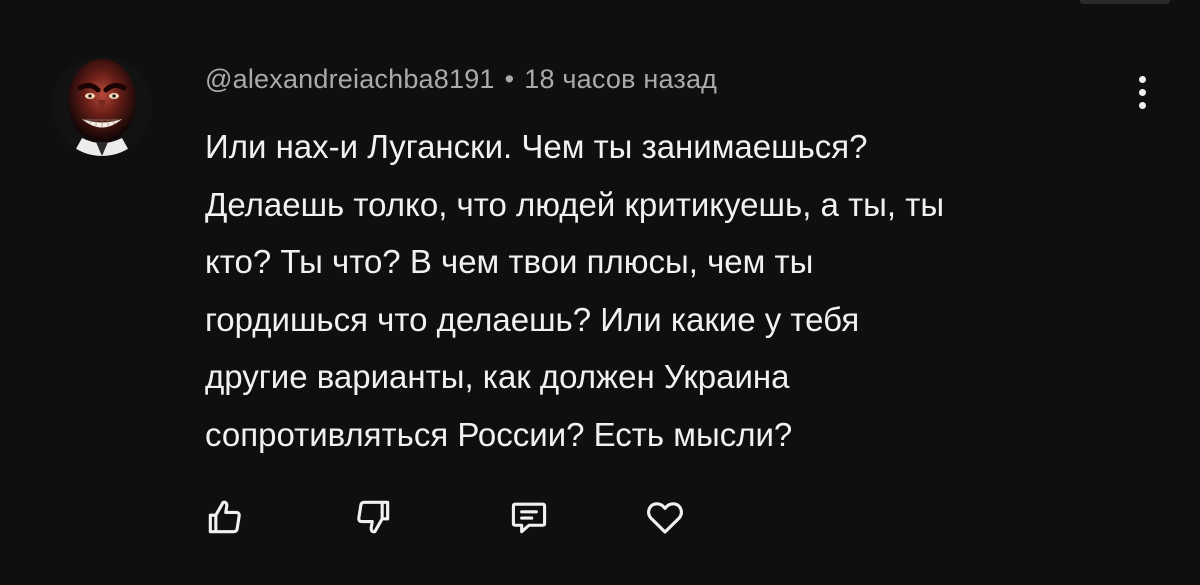 This screenshot has width=1200, height=585. What do you see at coordinates (499, 434) in the screenshot?
I see `comment-line: сопротивляться России? Есть мысли?` at bounding box center [499, 434].